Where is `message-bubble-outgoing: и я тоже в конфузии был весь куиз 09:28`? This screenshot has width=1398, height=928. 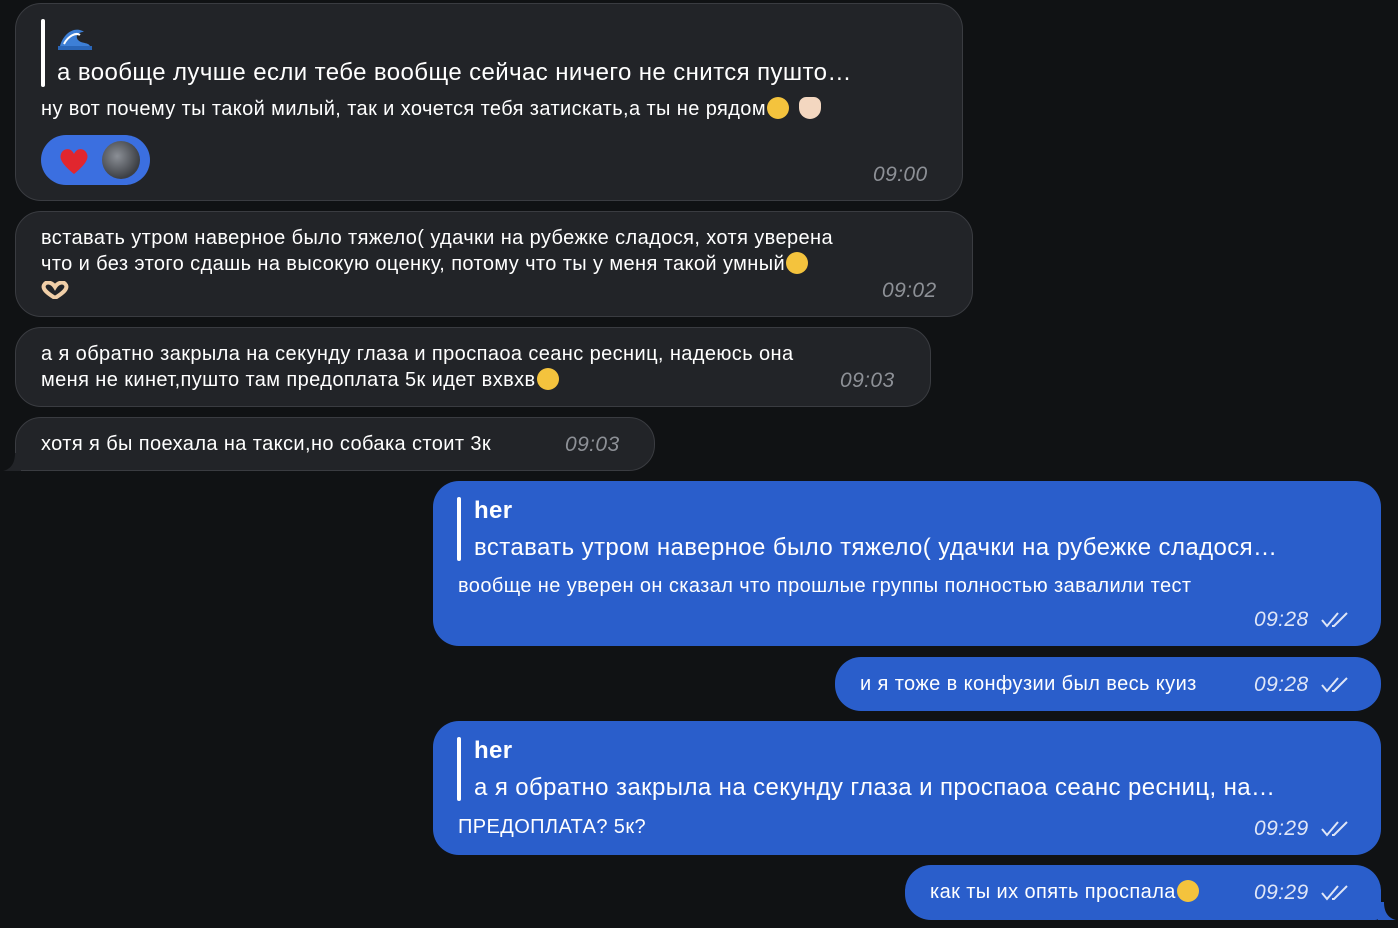
message-bubble-outgoing: и я тоже в конфузии был весь куиз 09:28 is located at coordinates (1108, 684).